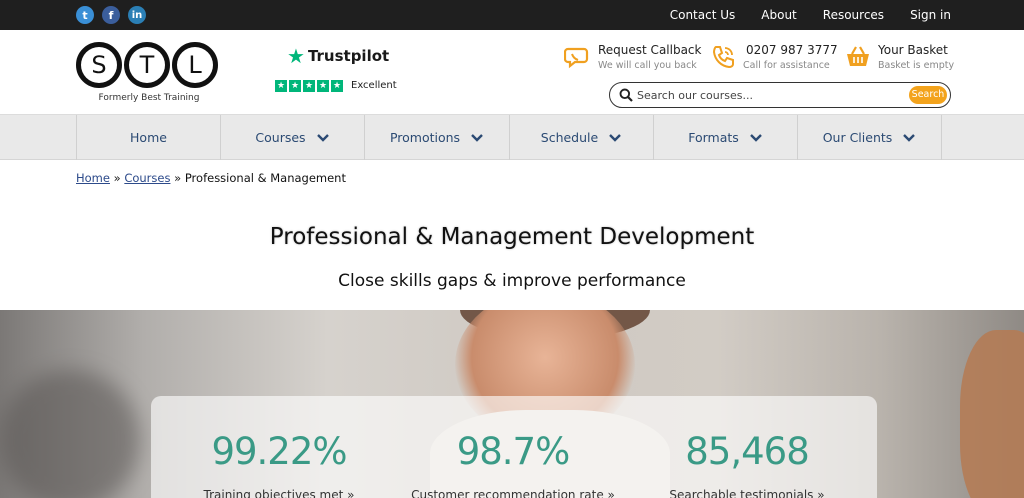 The height and width of the screenshot is (498, 1024). I want to click on linkedin-icon: in, so click(137, 15).